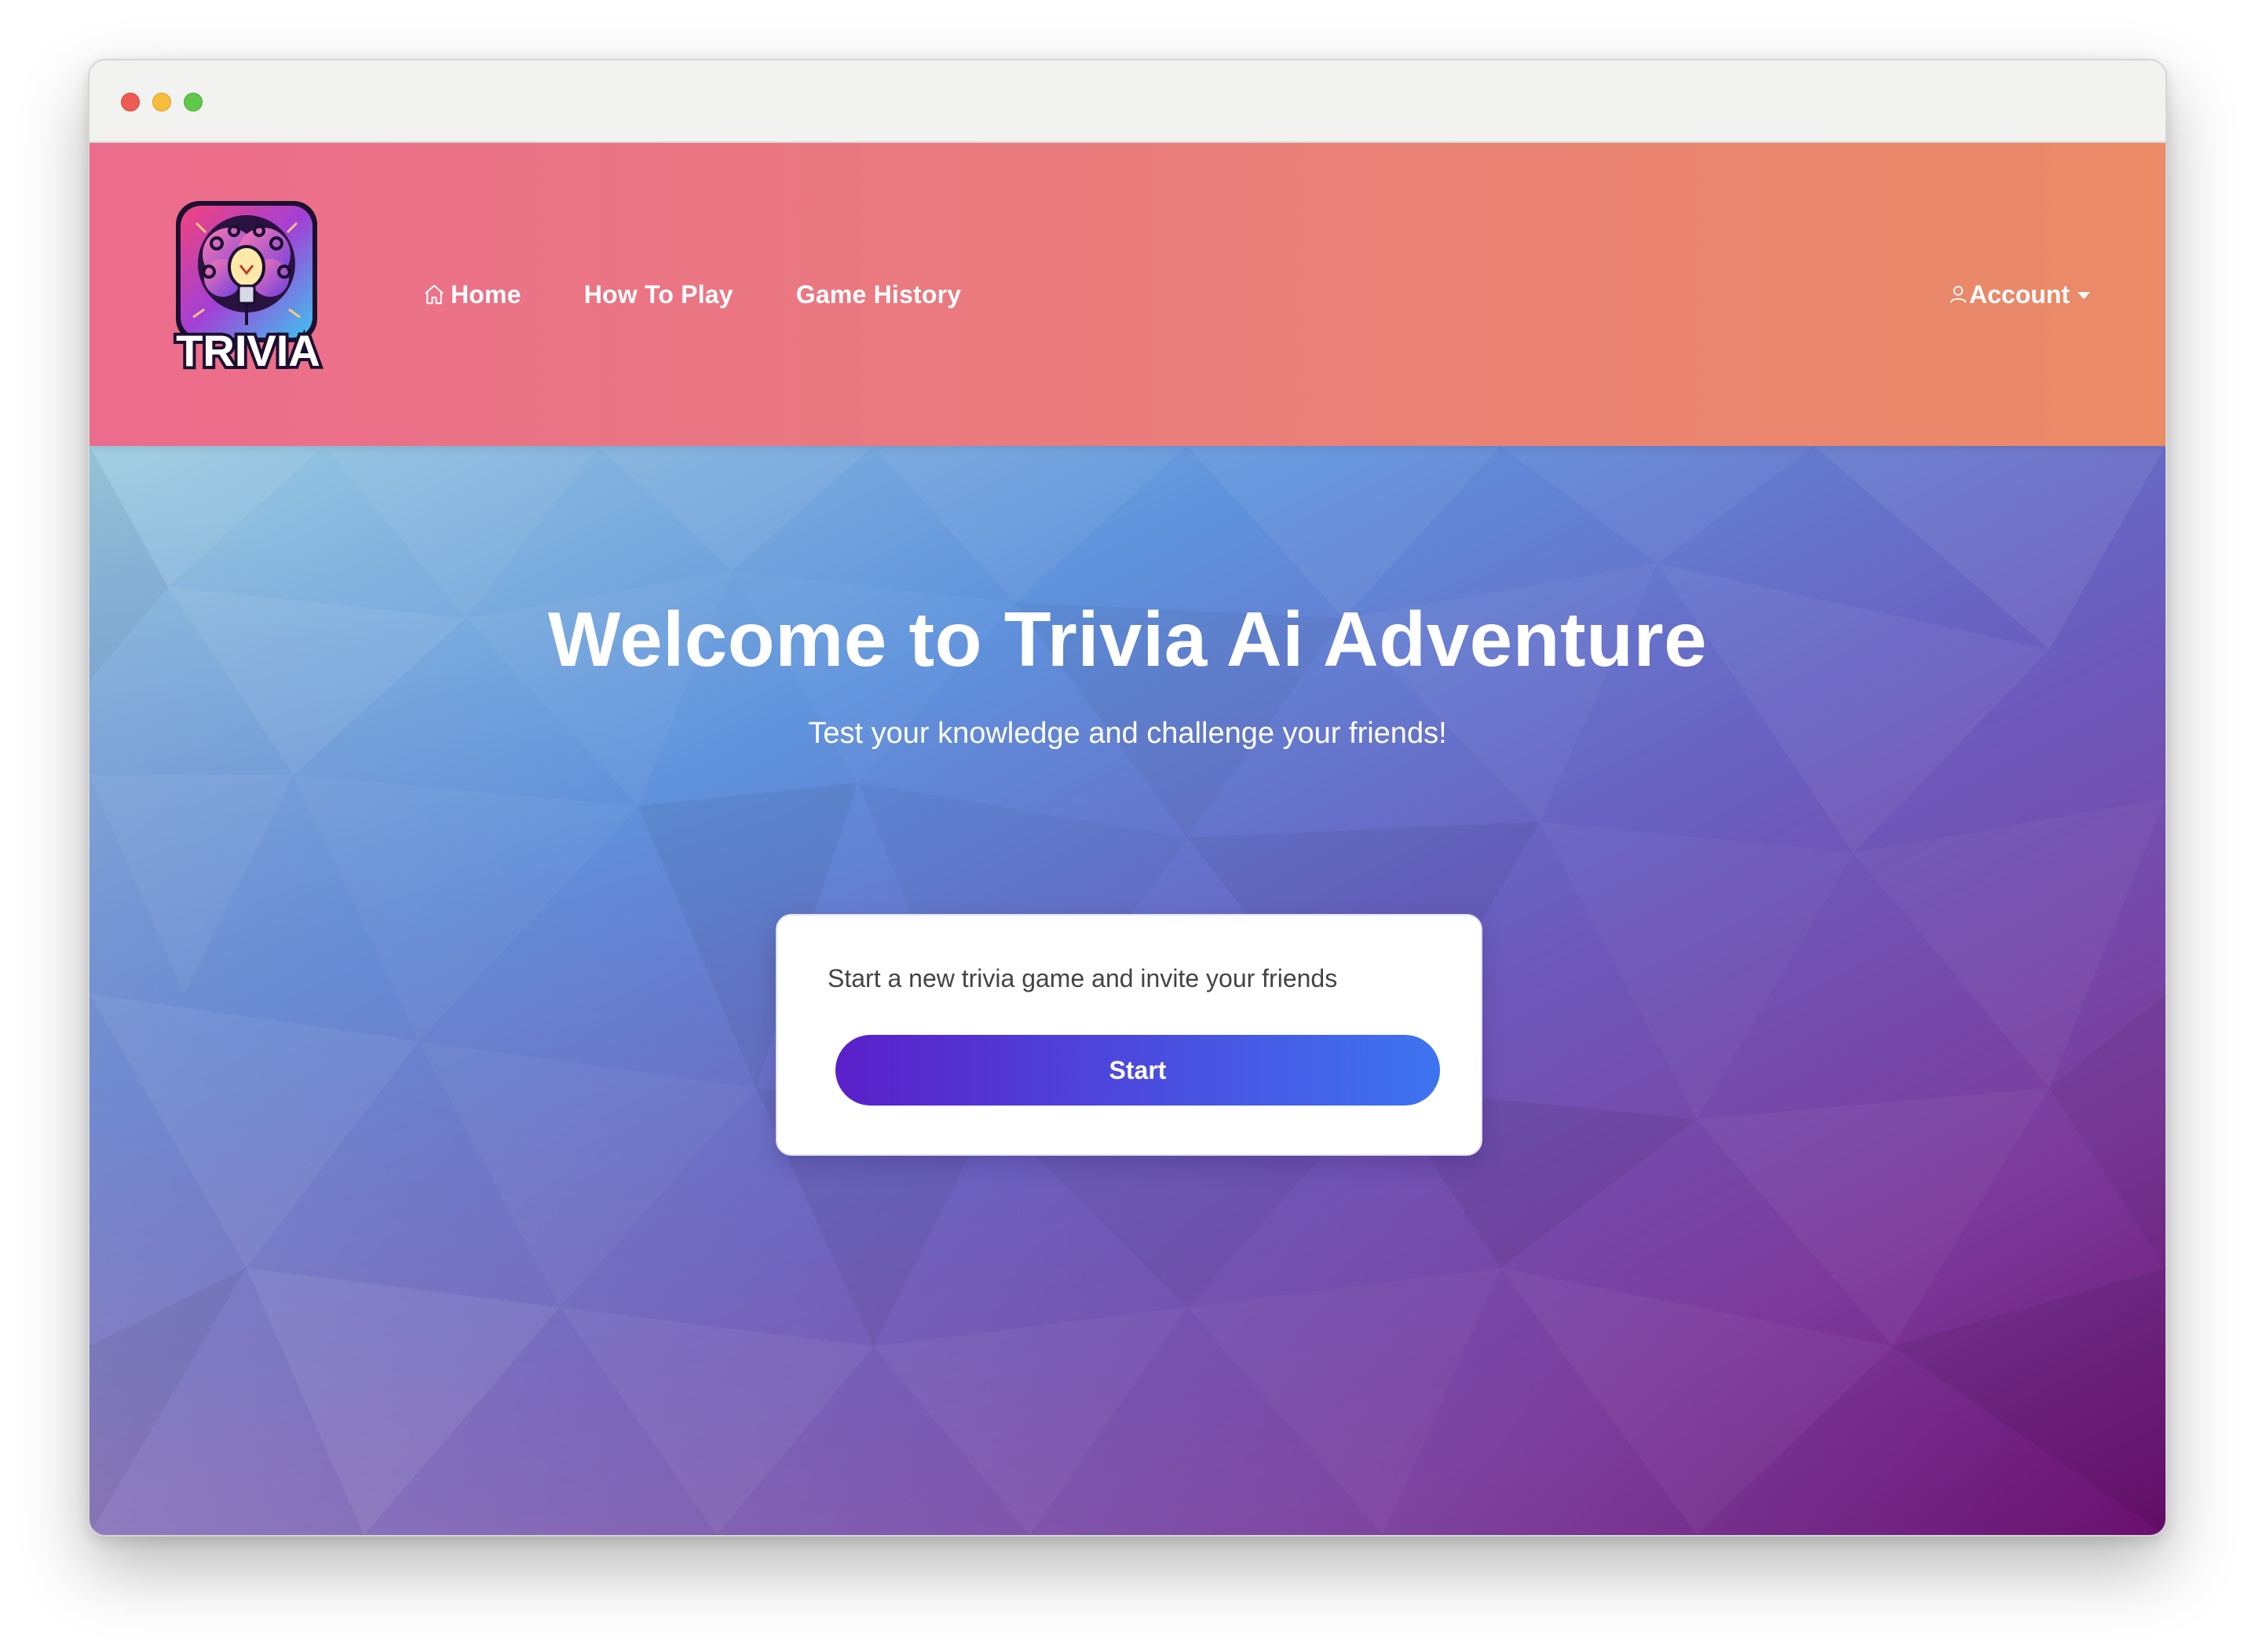 The height and width of the screenshot is (1652, 2255). I want to click on home-icon, so click(434, 294).